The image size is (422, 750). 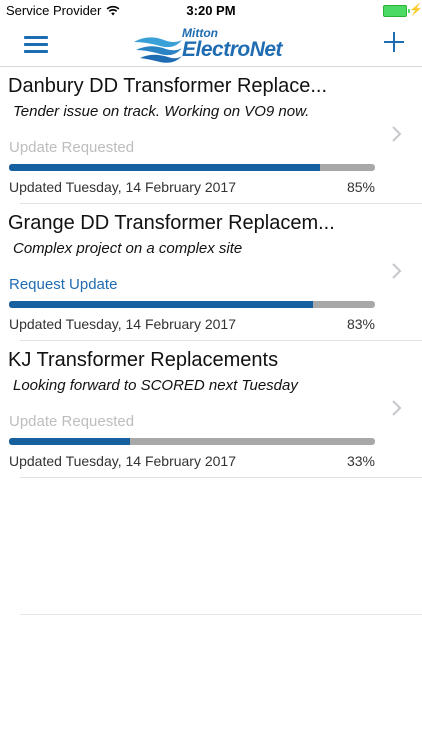 What do you see at coordinates (158, 50) in the screenshot?
I see `logo-wave-icon` at bounding box center [158, 50].